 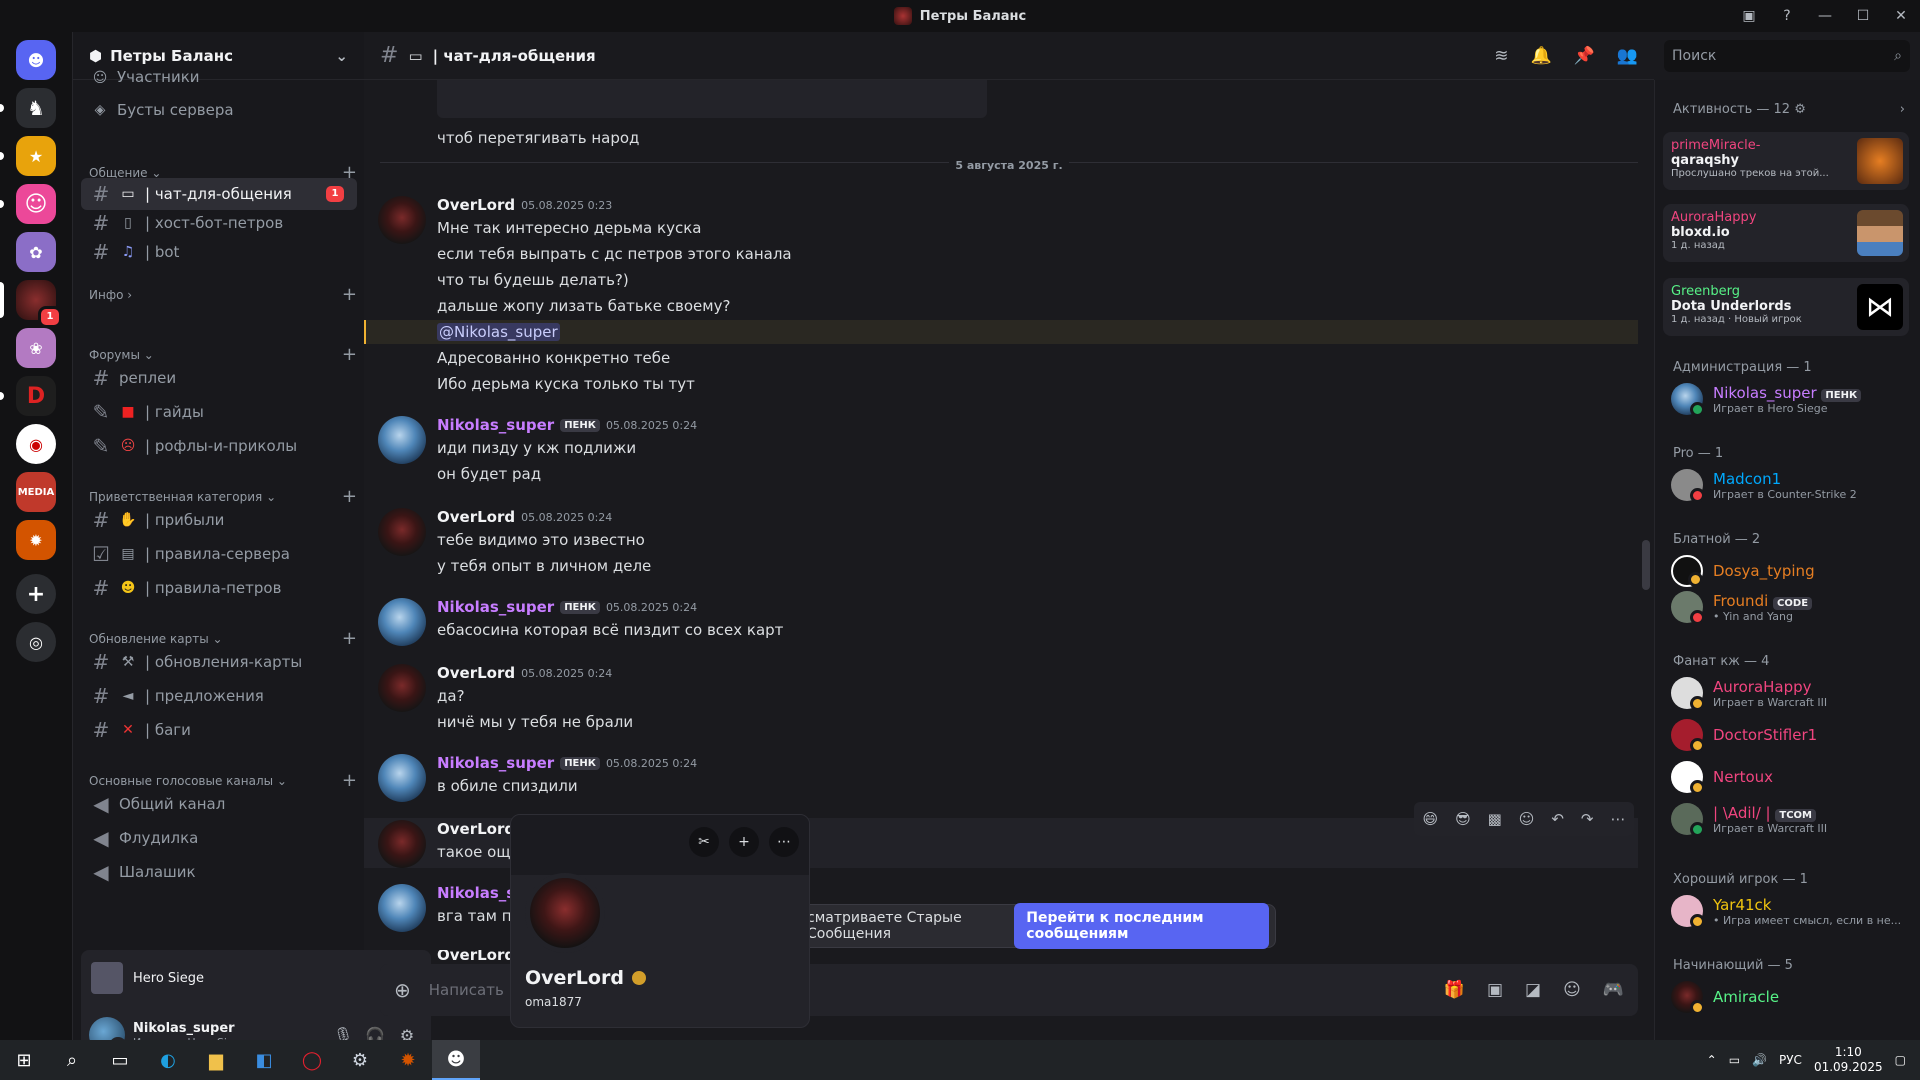 What do you see at coordinates (36, 594) in the screenshot?
I see `add-server-icon: +` at bounding box center [36, 594].